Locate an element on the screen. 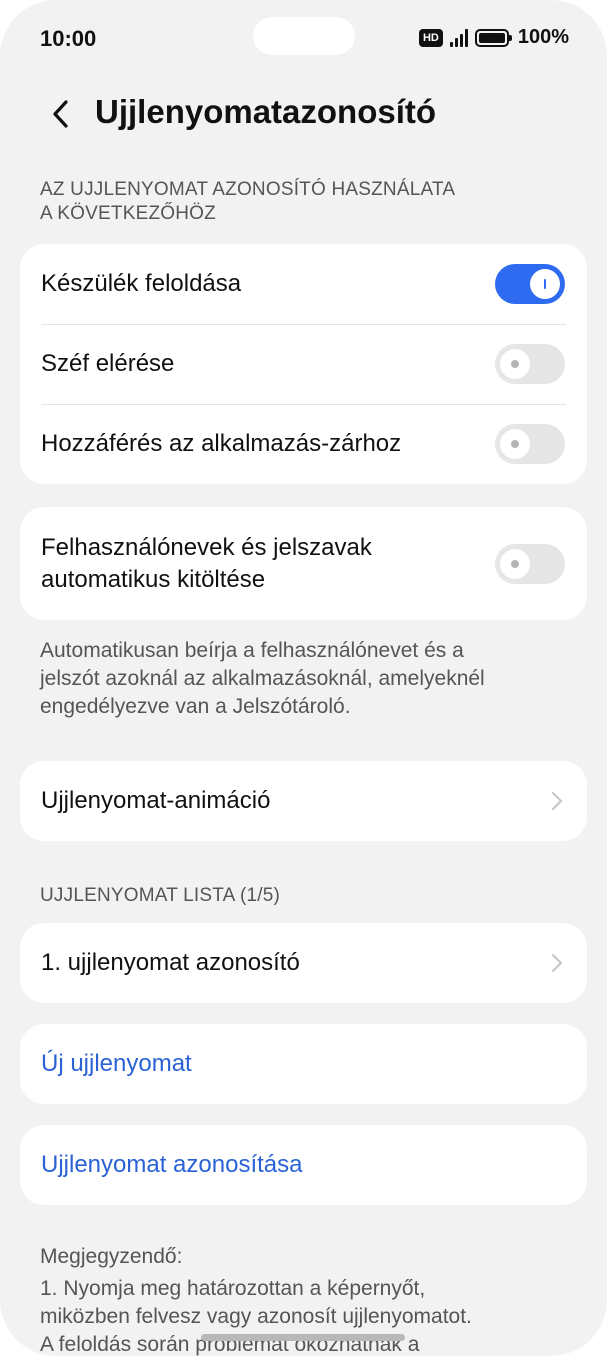 This screenshot has width=607, height=1356. autofill-label-line2: automatikus kitöltése is located at coordinates (153, 579).